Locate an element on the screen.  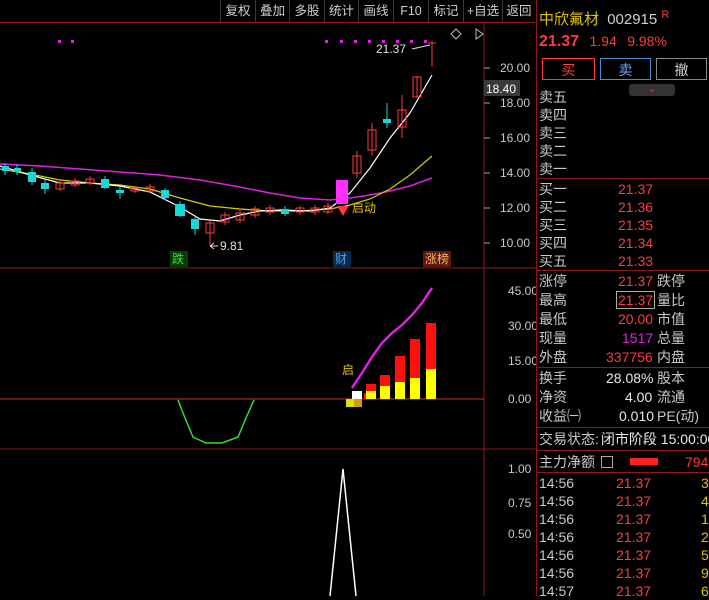
chart-toolbar: 复权 叠加 多股 统计 画线 F10 标记 +自选 返回 is located at coordinates (267, 11).